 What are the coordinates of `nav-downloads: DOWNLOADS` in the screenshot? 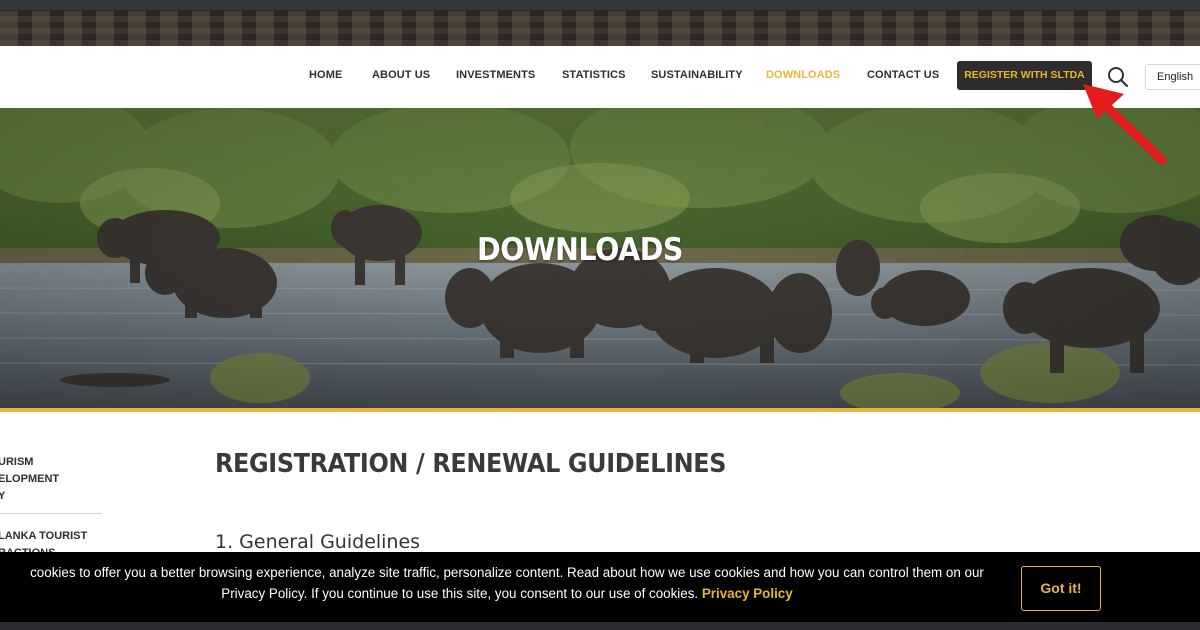 It's located at (803, 75).